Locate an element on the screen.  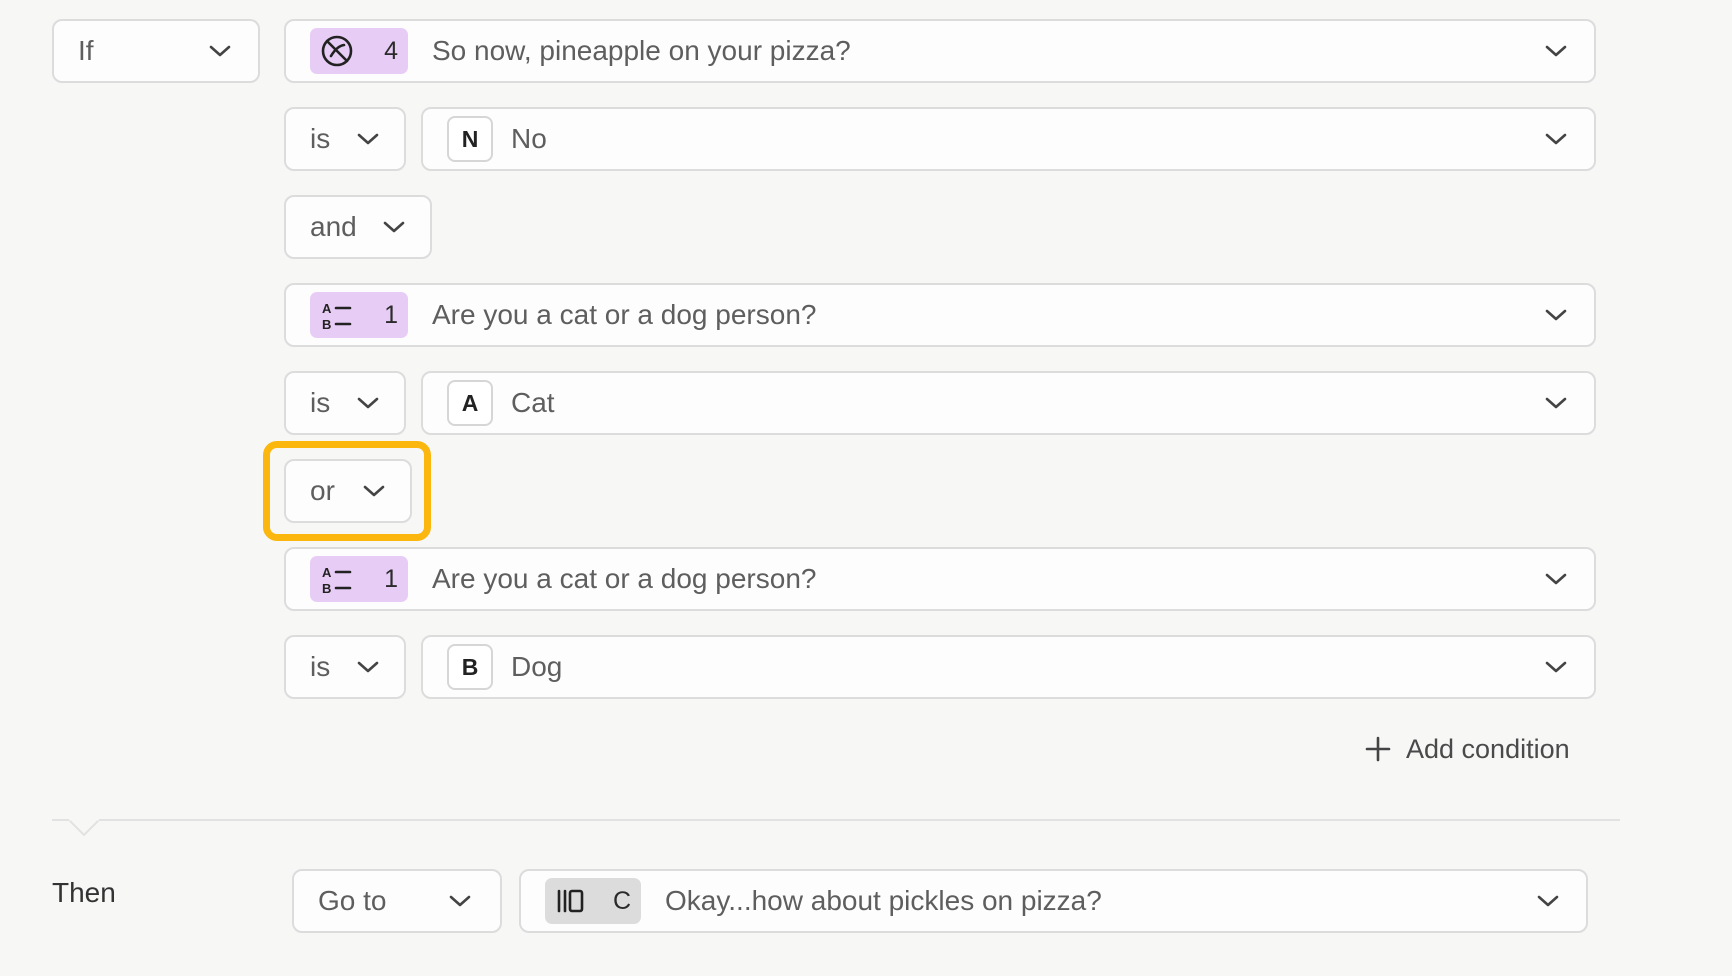
action-label: Go to is located at coordinates (352, 900).